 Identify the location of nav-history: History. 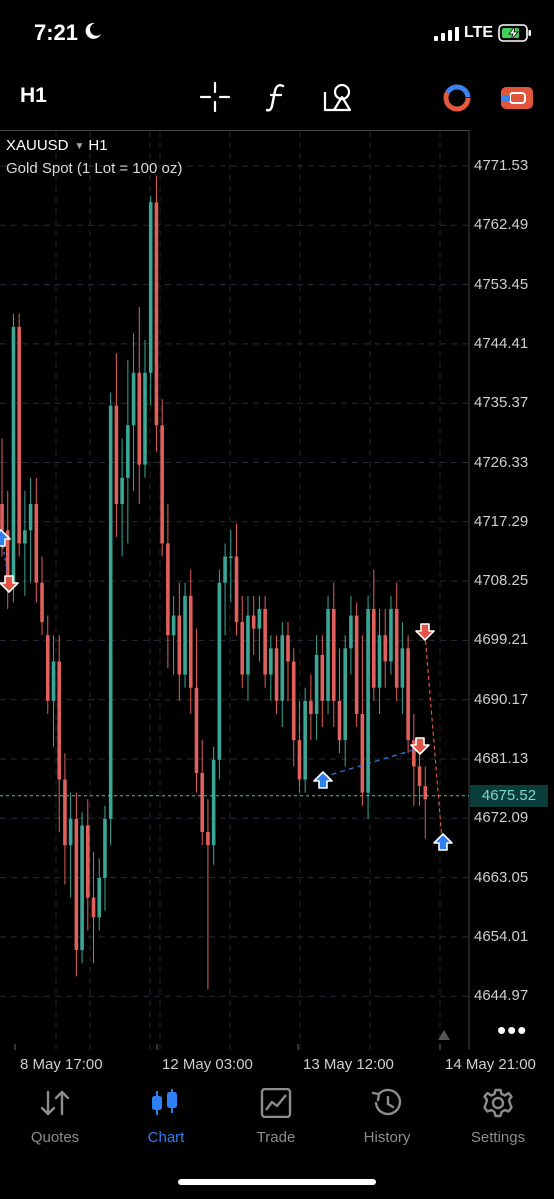
(387, 1117).